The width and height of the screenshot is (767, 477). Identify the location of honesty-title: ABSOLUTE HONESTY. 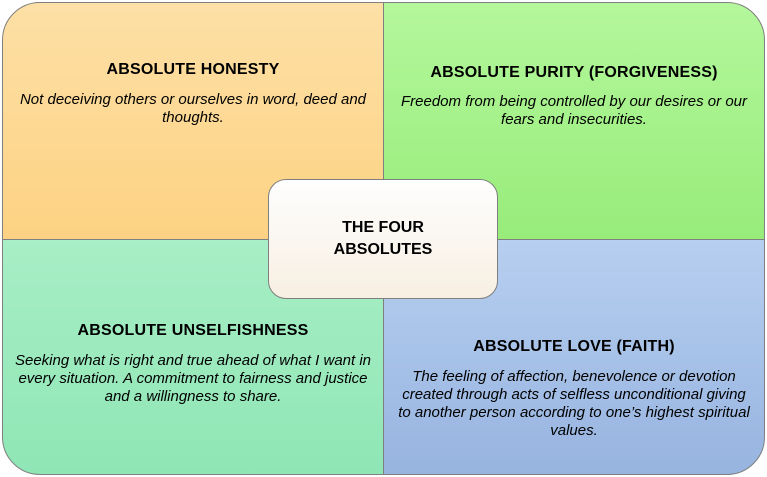
(193, 69).